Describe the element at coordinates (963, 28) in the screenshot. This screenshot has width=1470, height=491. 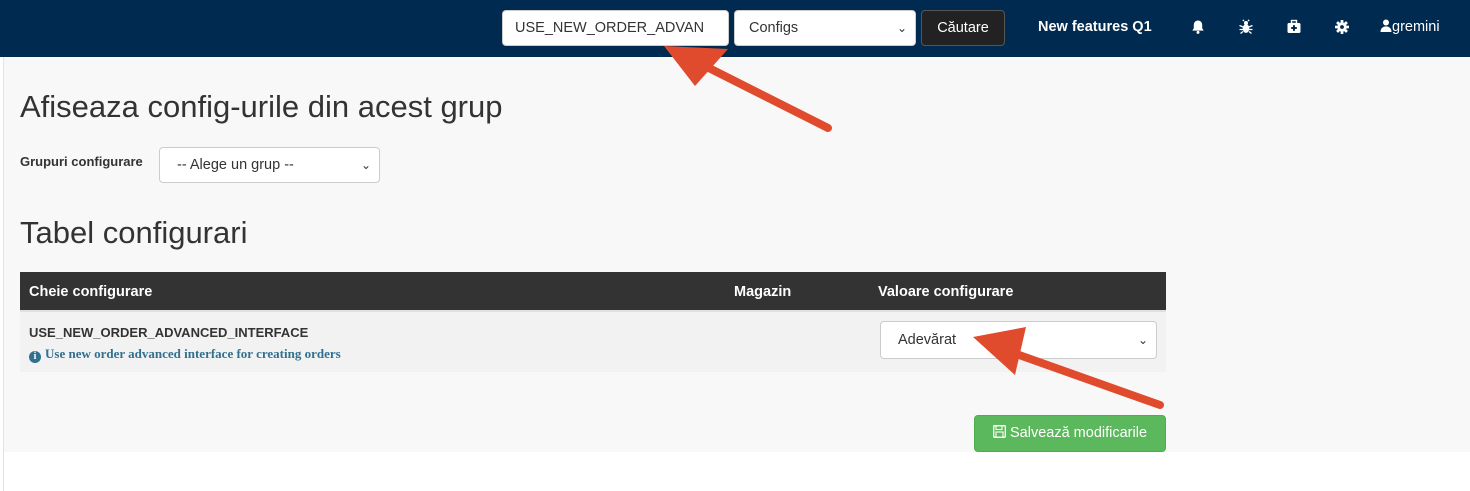
I see `search-button: Căutare` at that location.